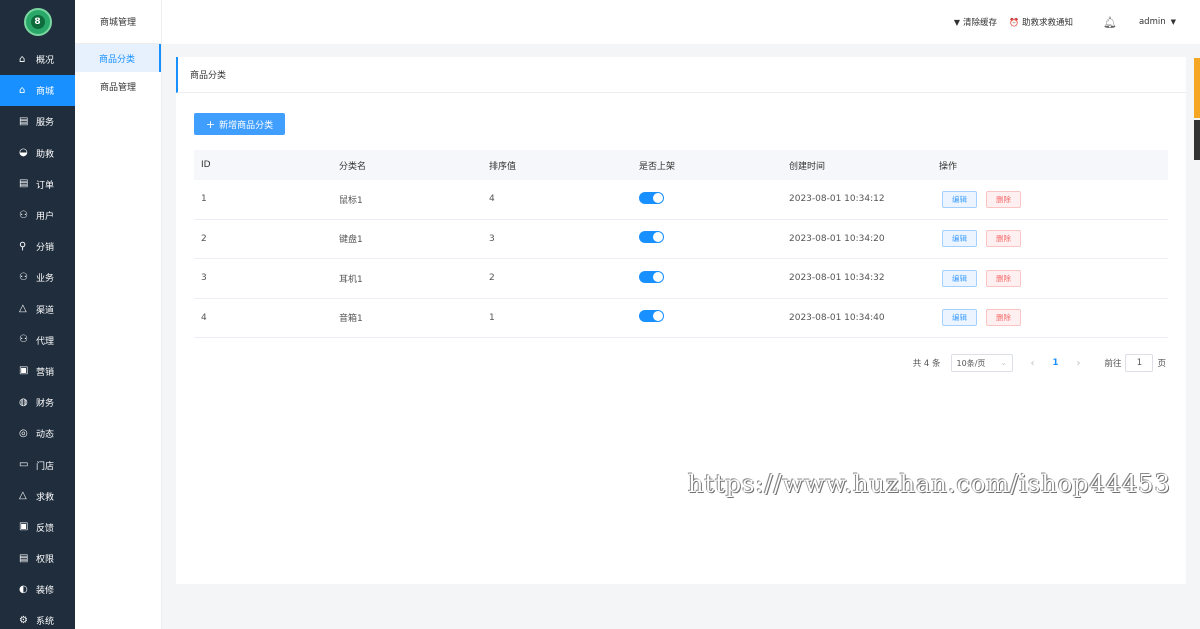  I want to click on table-row: 4 音箱1 1 2023-08-01 10:34:40 编辑 删除, so click(681, 318).